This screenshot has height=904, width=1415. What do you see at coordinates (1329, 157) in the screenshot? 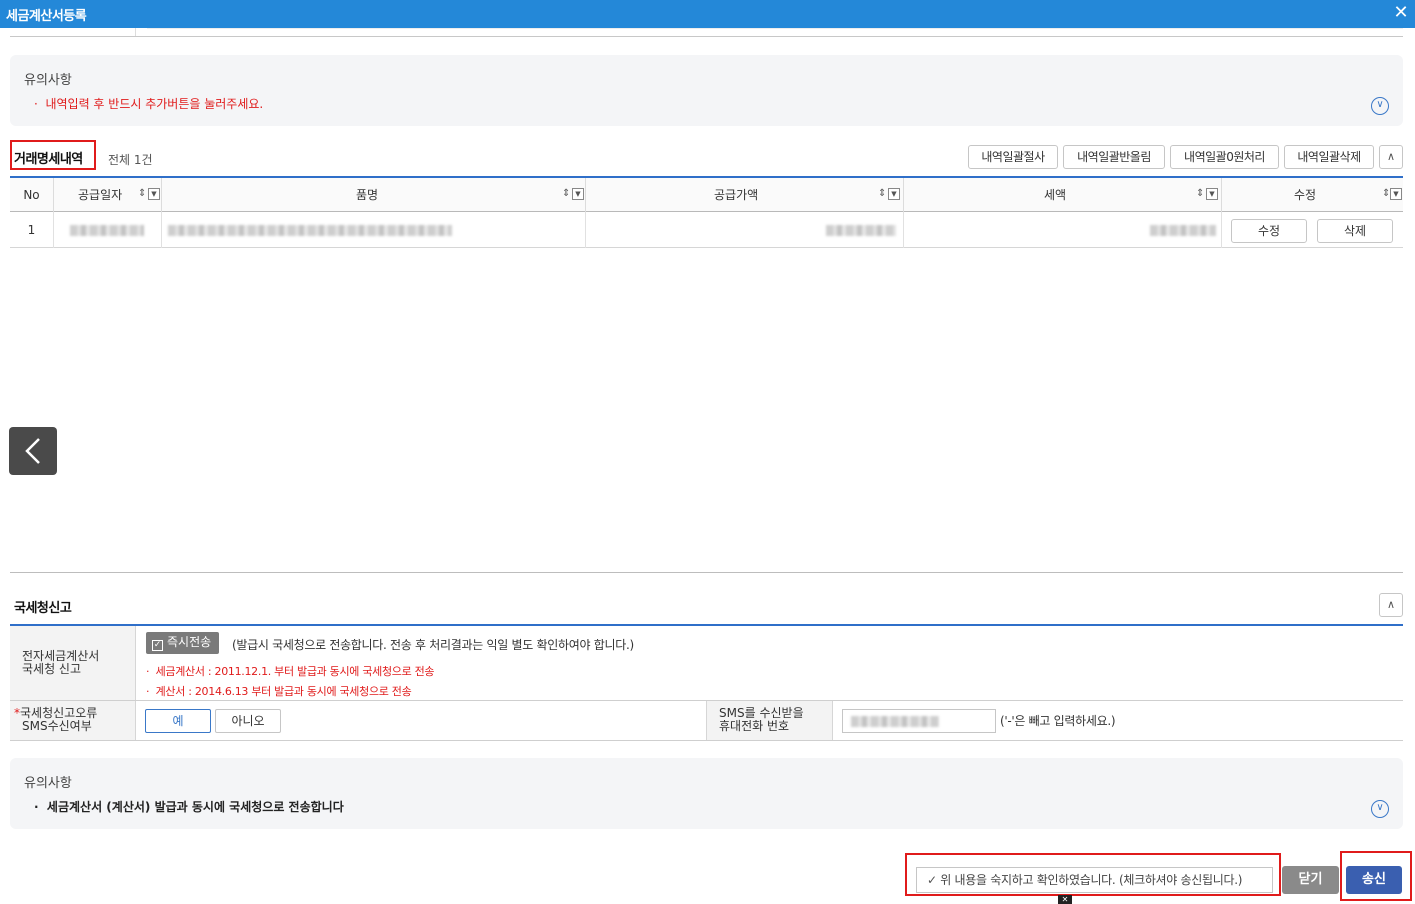
I see `bulk-delete-button: 내역일괄삭제` at bounding box center [1329, 157].